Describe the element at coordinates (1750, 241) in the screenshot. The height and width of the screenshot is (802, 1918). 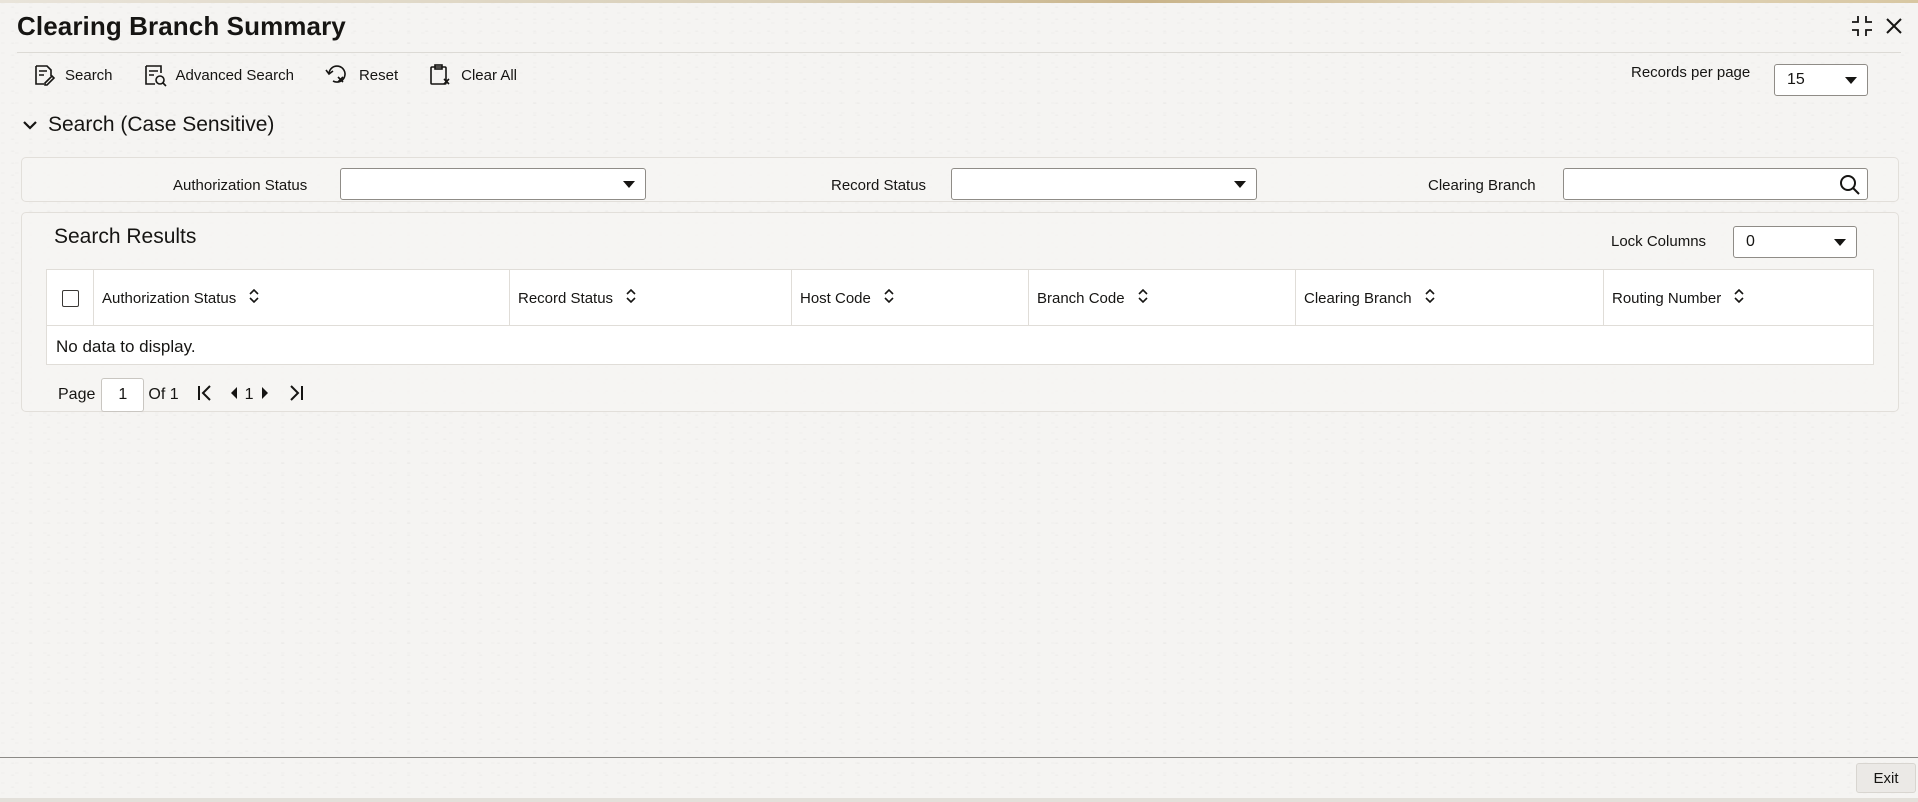
I see `lock-columns-value: 0` at that location.